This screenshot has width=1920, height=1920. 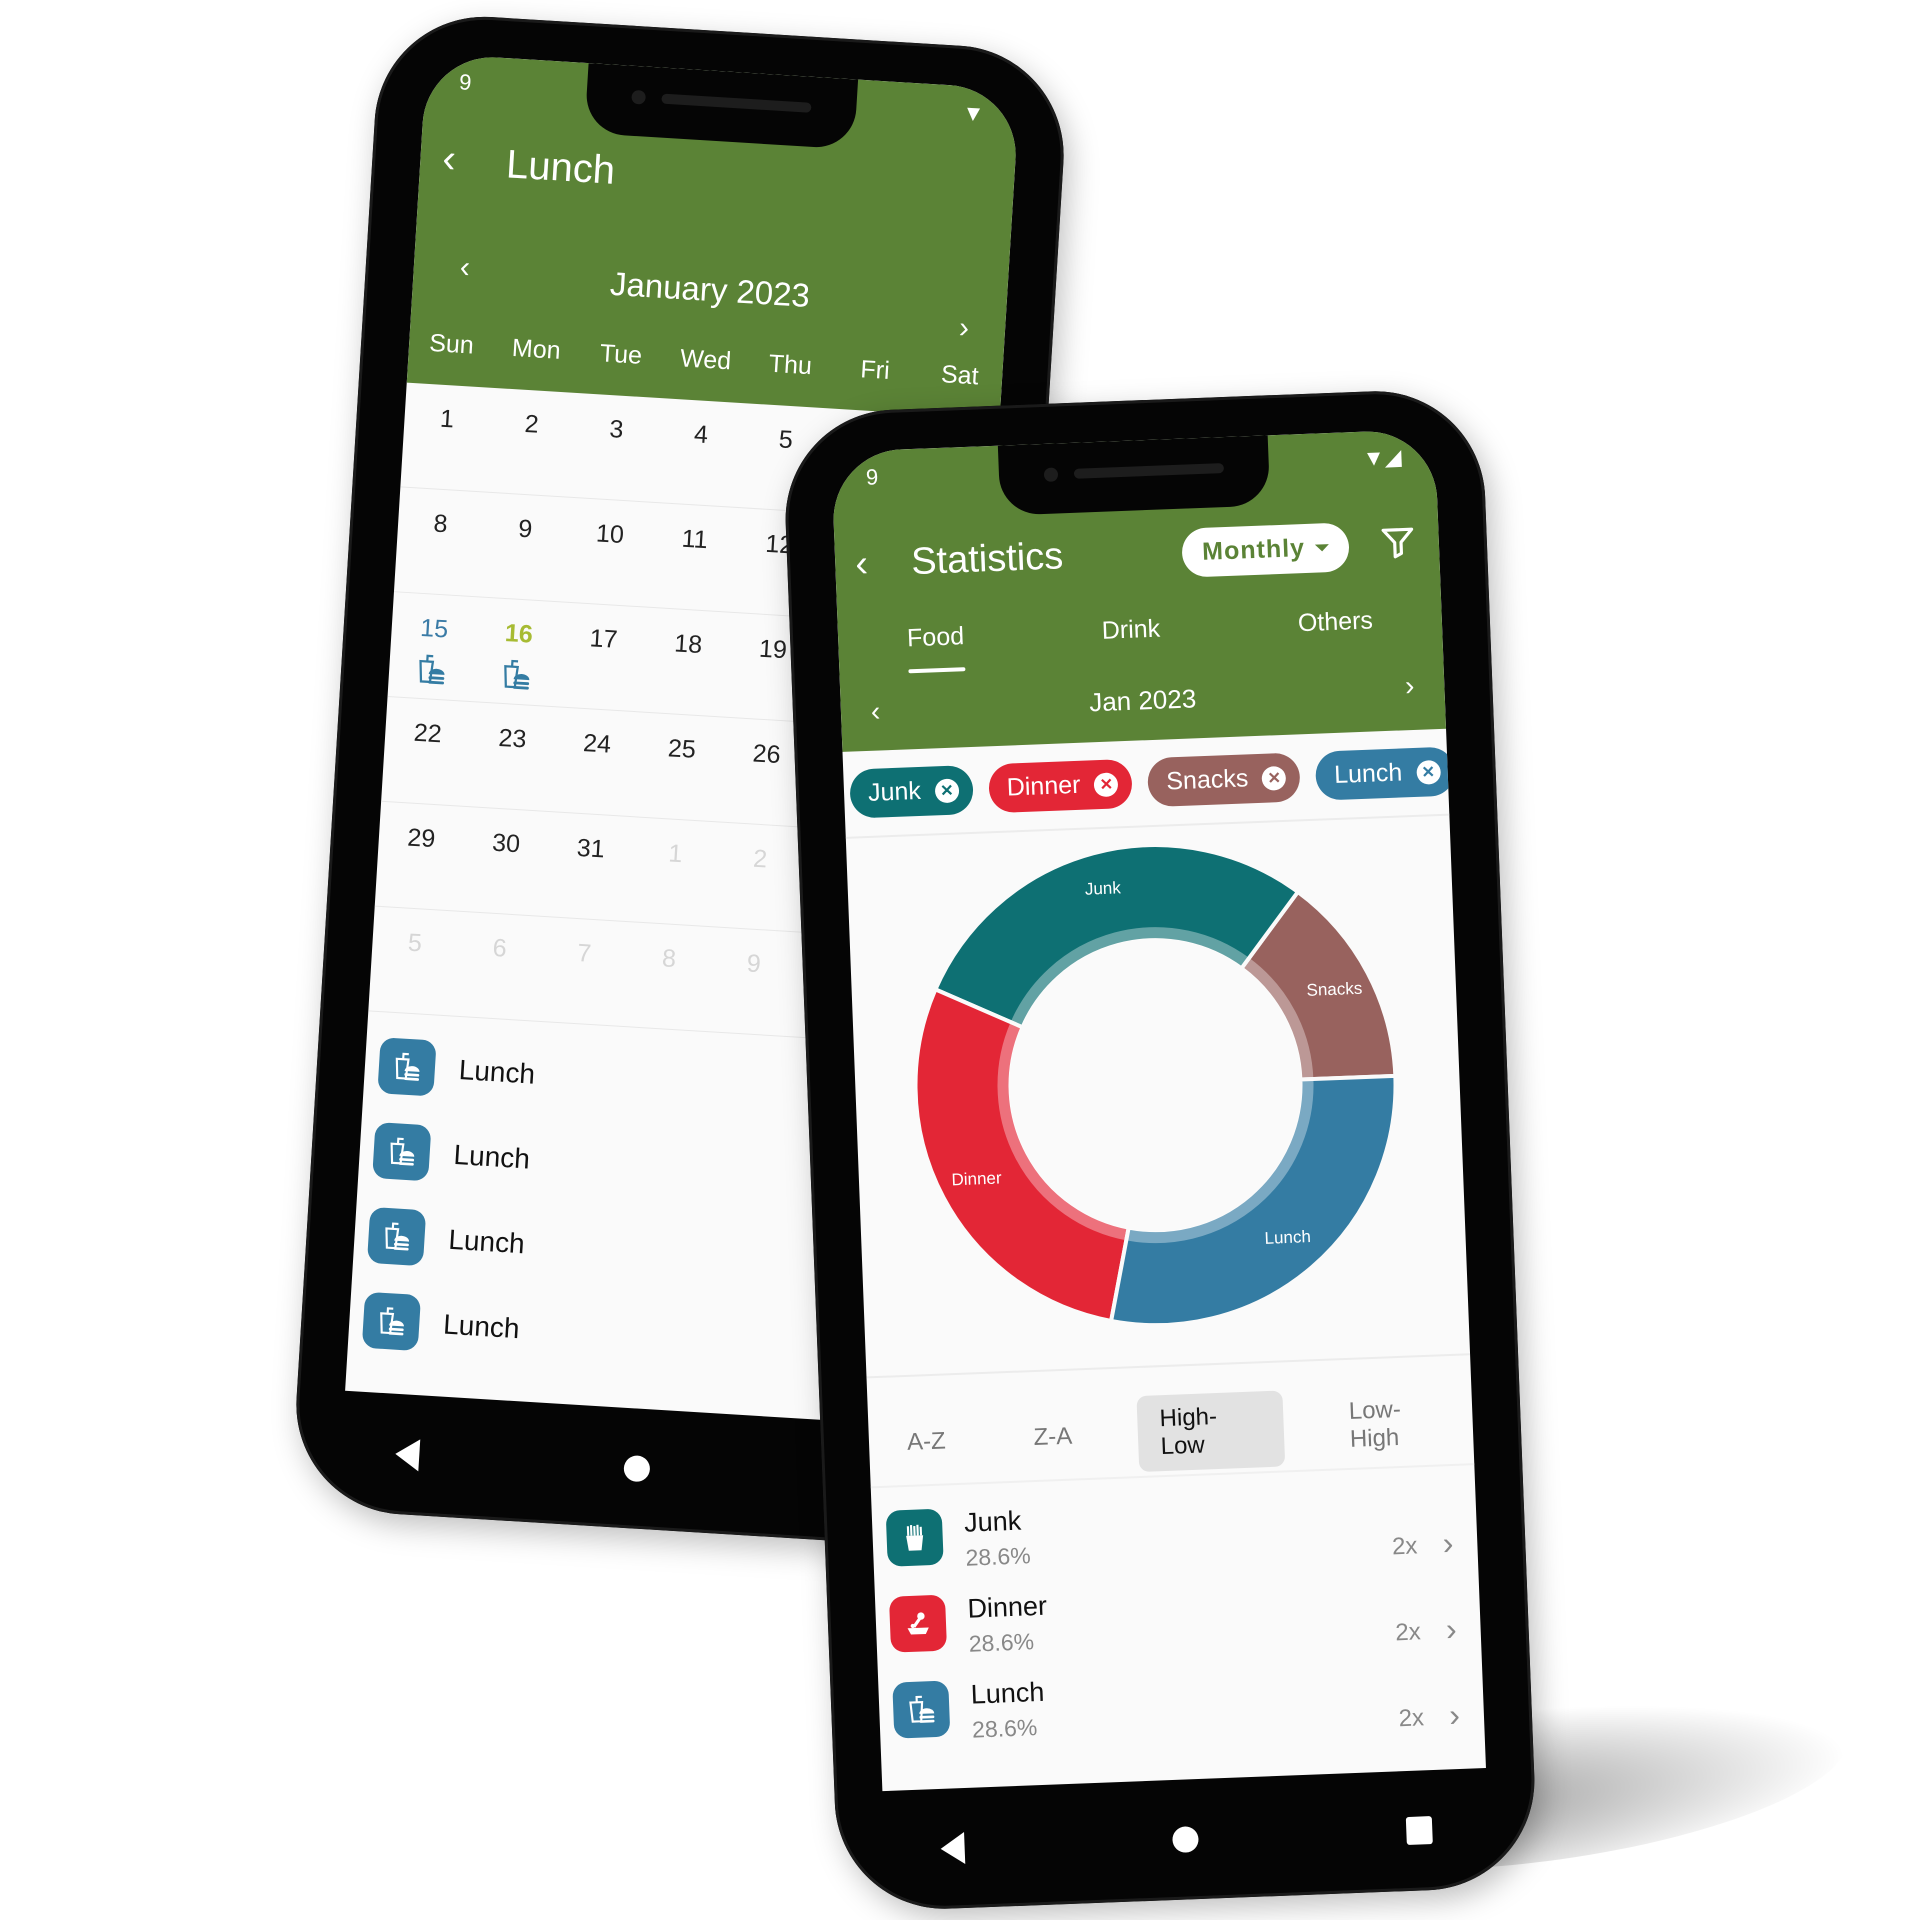 I want to click on chip-label: Junk, so click(x=894, y=791).